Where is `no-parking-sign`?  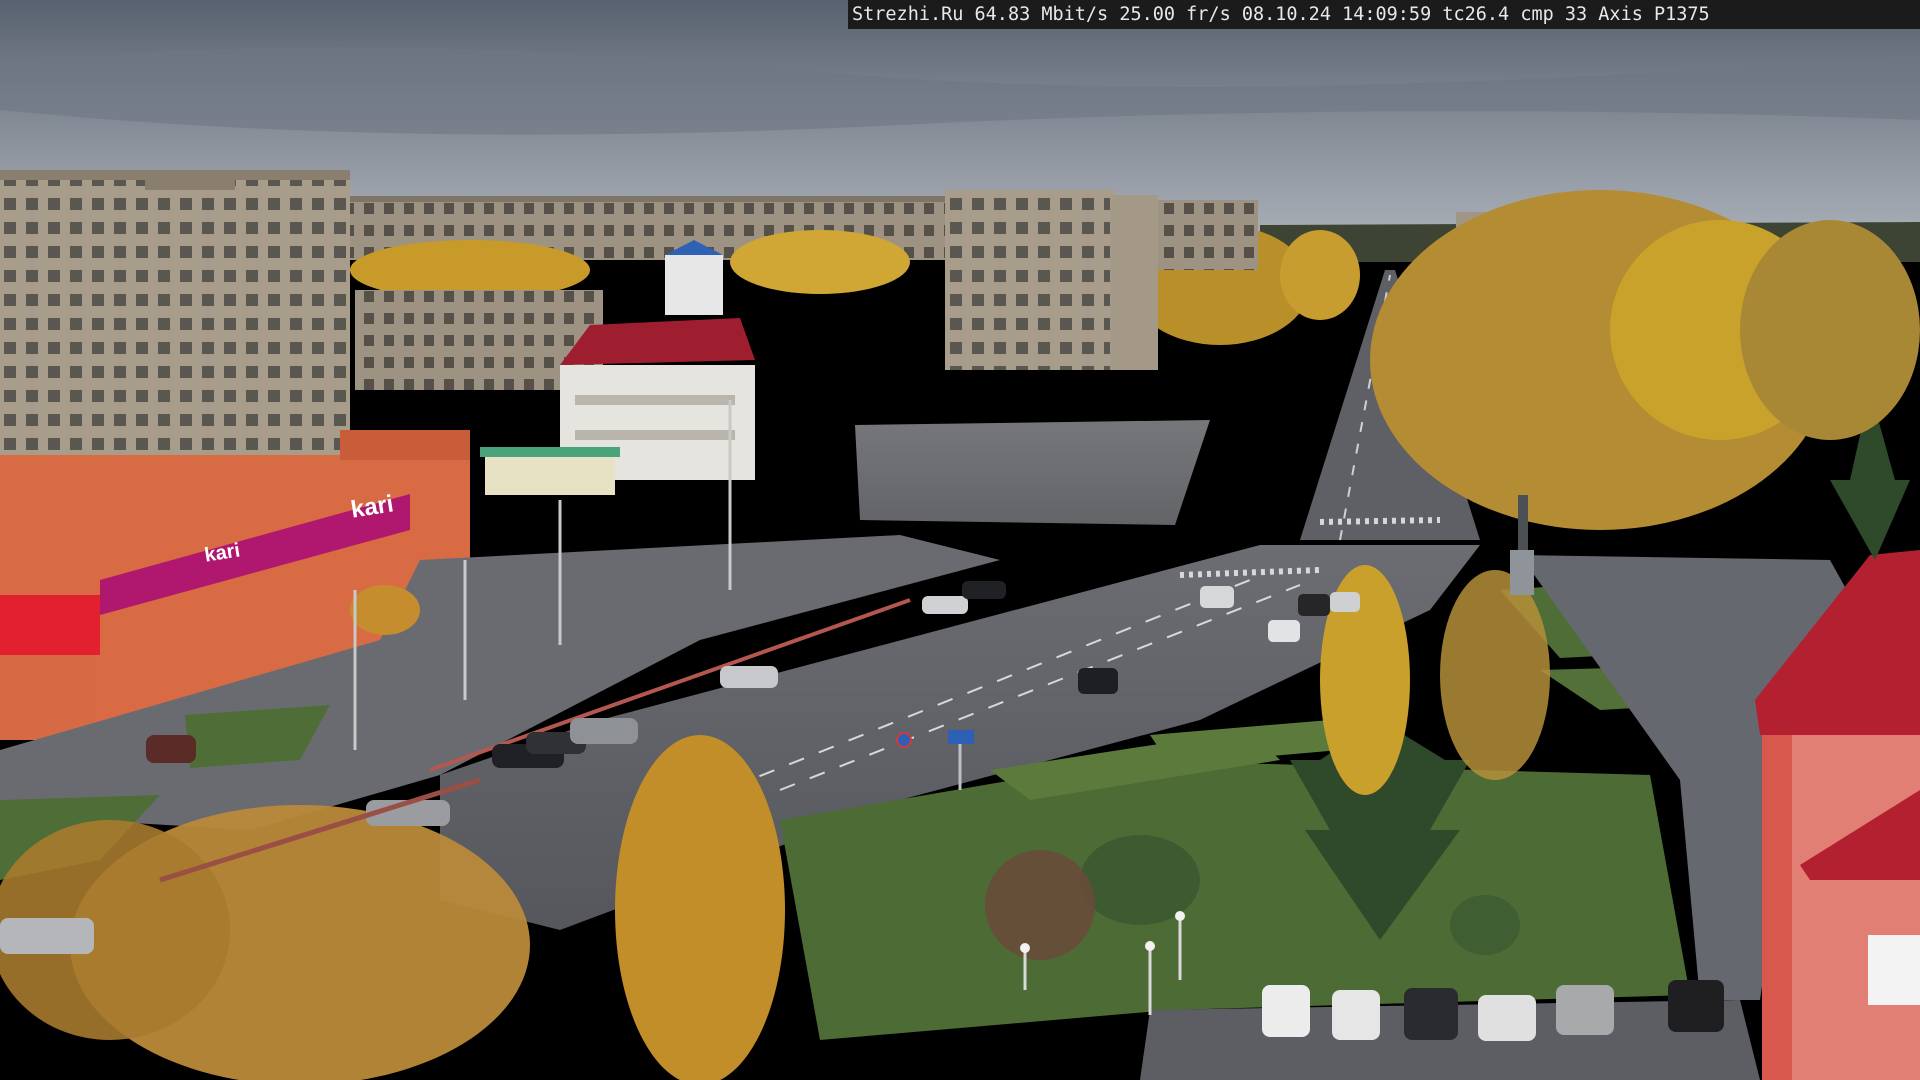
no-parking-sign is located at coordinates (904, 740).